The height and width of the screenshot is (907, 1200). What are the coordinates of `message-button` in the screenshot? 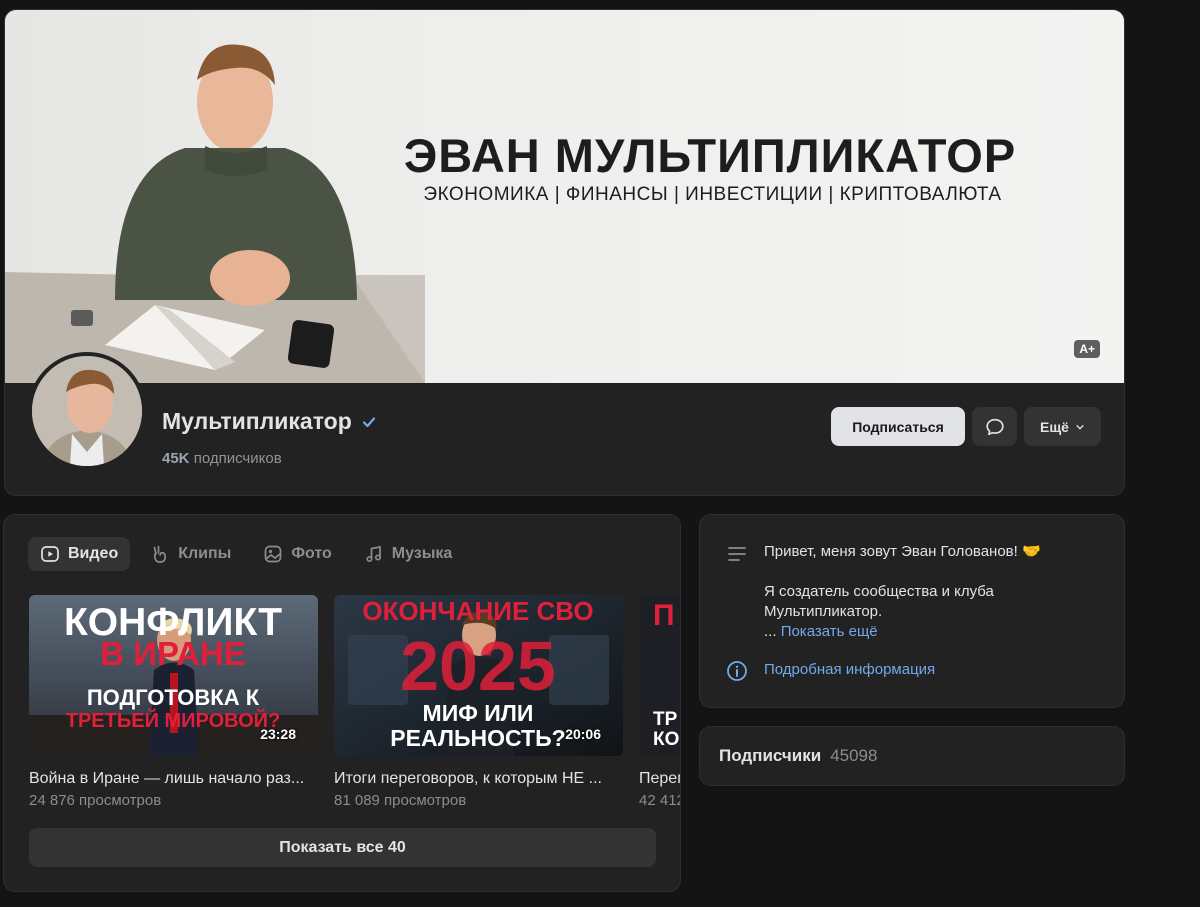 It's located at (994, 426).